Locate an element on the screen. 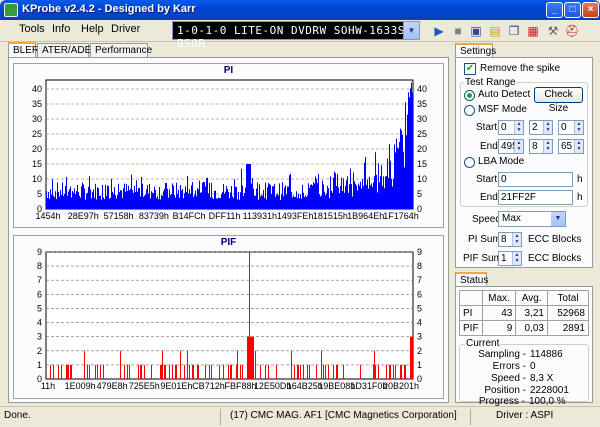  statusbar-divider is located at coordinates (220, 417).